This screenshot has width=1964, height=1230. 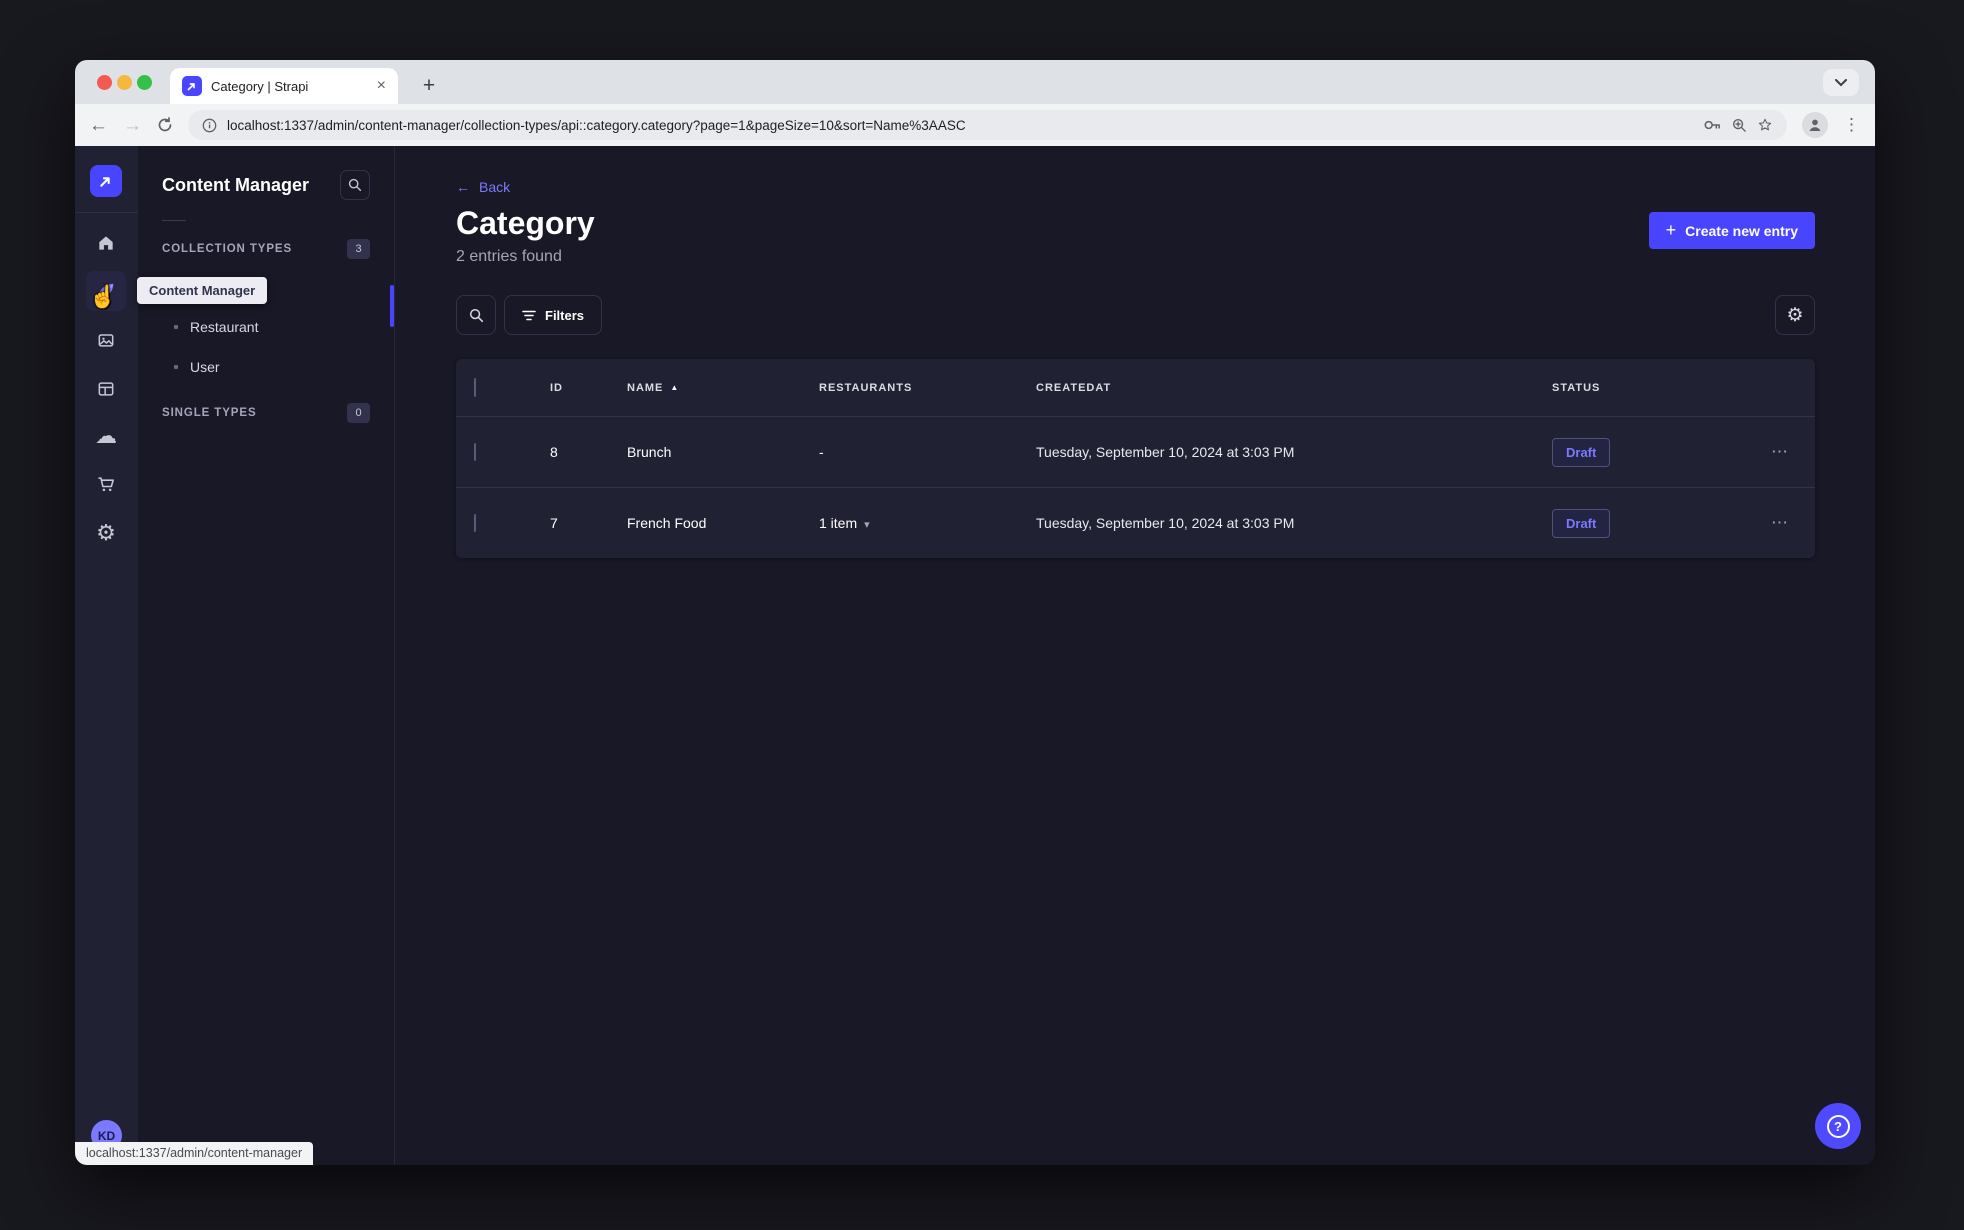 What do you see at coordinates (867, 525) in the screenshot?
I see `caret-down-icon: ▾` at bounding box center [867, 525].